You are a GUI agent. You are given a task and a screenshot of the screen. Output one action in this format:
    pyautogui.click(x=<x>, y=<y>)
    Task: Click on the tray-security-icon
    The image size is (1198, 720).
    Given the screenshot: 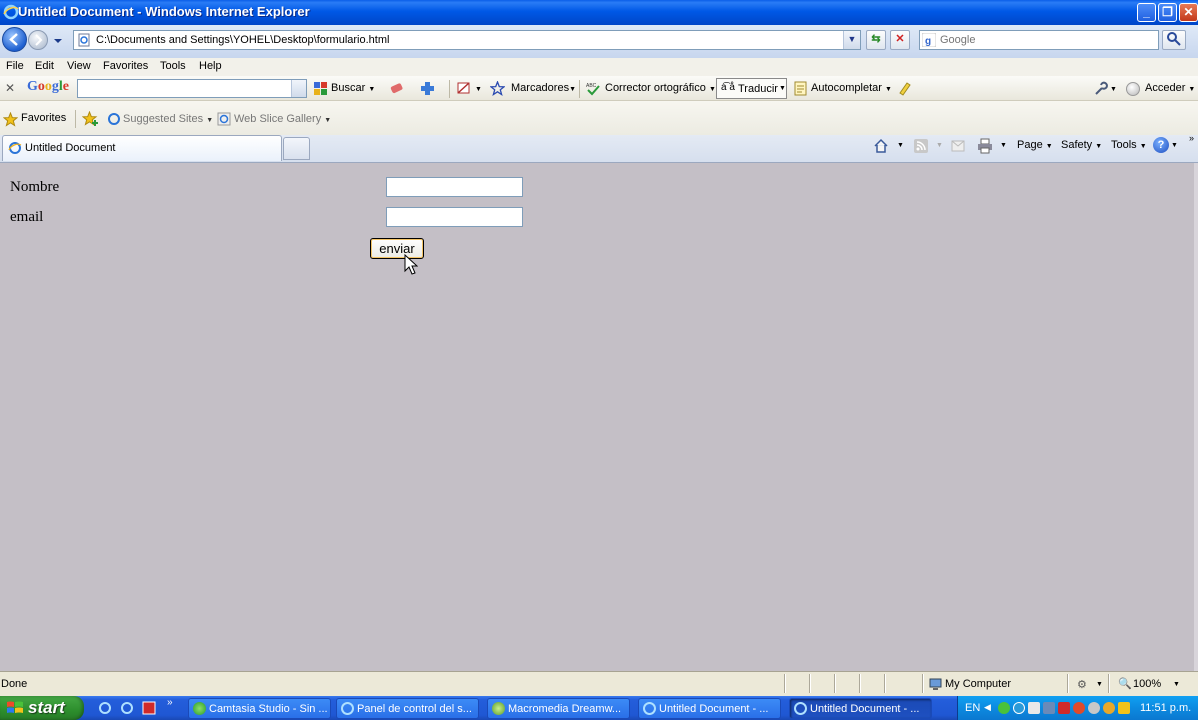 What is the action you would take?
    pyautogui.click(x=1064, y=708)
    